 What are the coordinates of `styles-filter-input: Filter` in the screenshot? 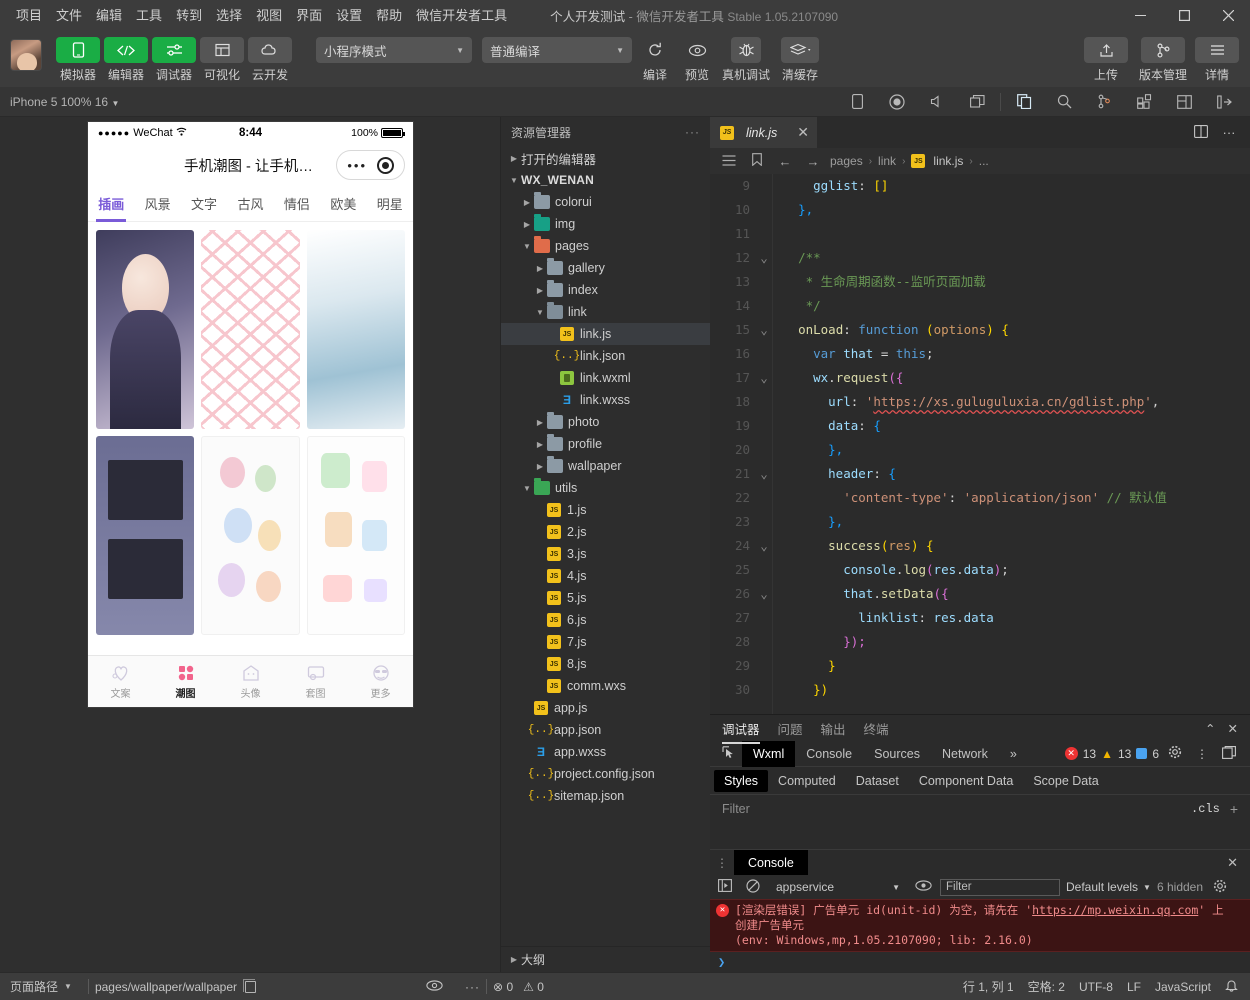 It's located at (736, 809).